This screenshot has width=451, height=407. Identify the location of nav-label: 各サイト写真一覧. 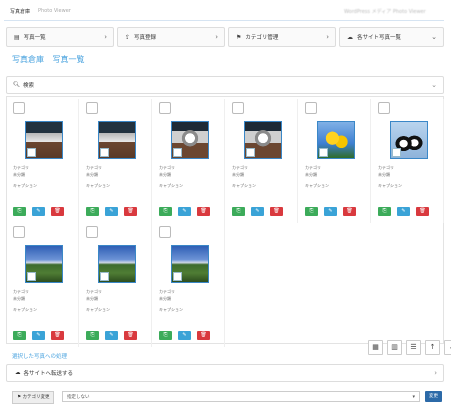
(379, 38).